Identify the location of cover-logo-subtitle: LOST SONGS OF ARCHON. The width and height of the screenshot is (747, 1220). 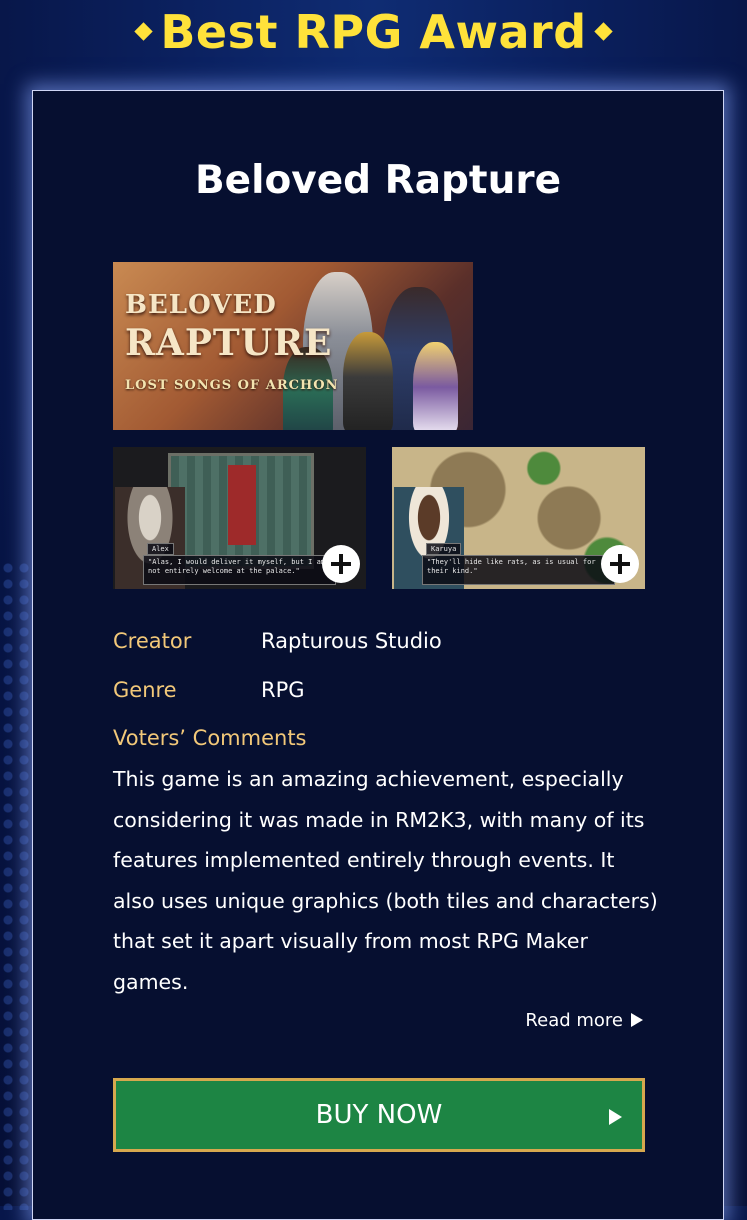
(232, 385).